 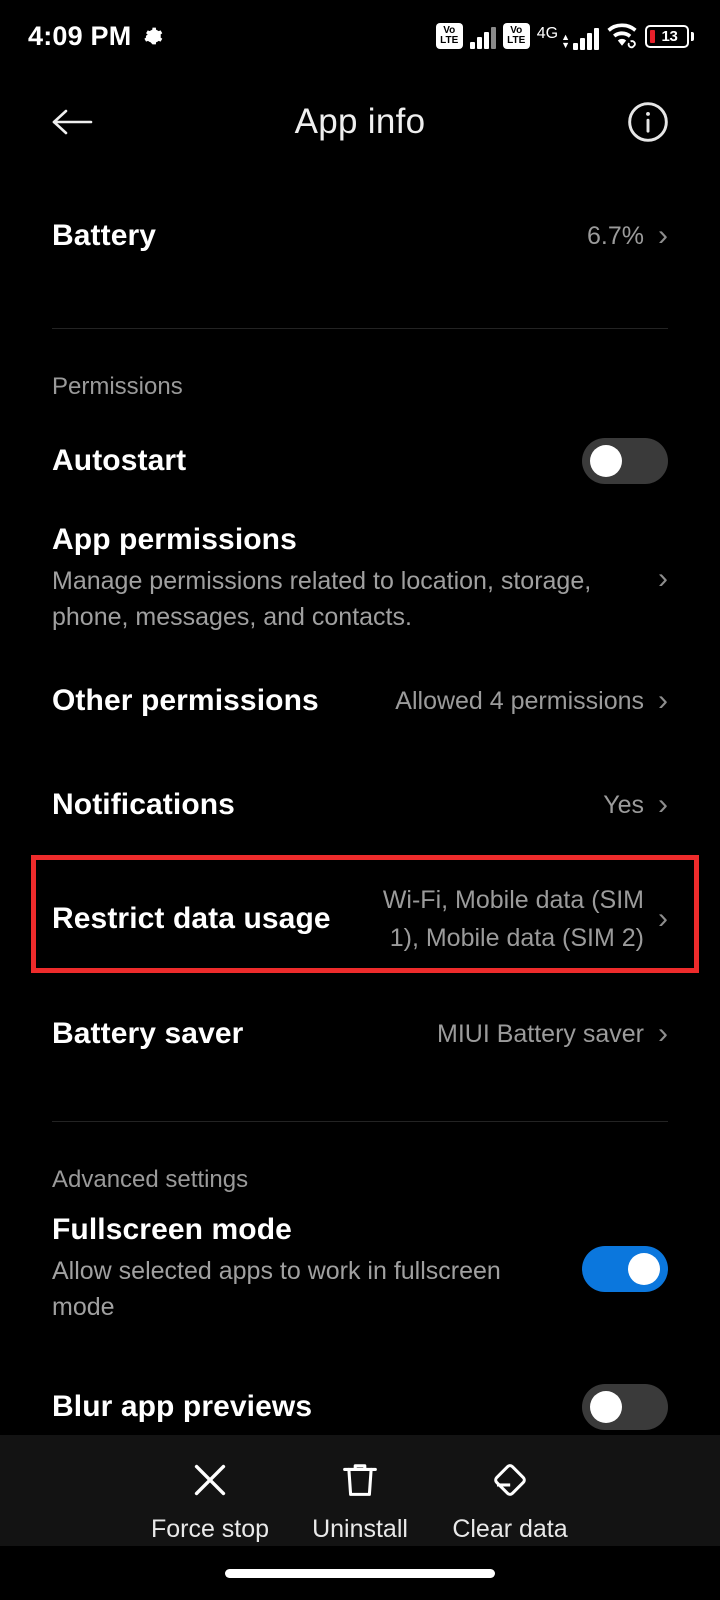 I want to click on back-button, so click(x=72, y=122).